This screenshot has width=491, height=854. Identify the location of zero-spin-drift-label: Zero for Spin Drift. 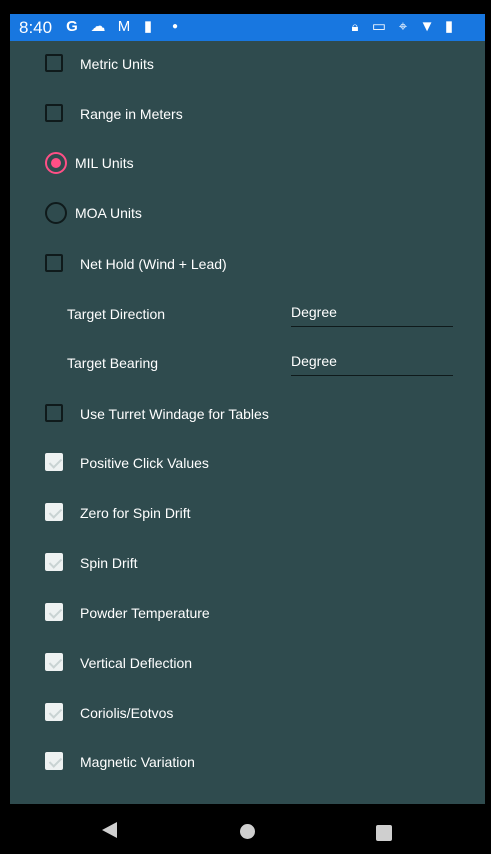
(135, 513).